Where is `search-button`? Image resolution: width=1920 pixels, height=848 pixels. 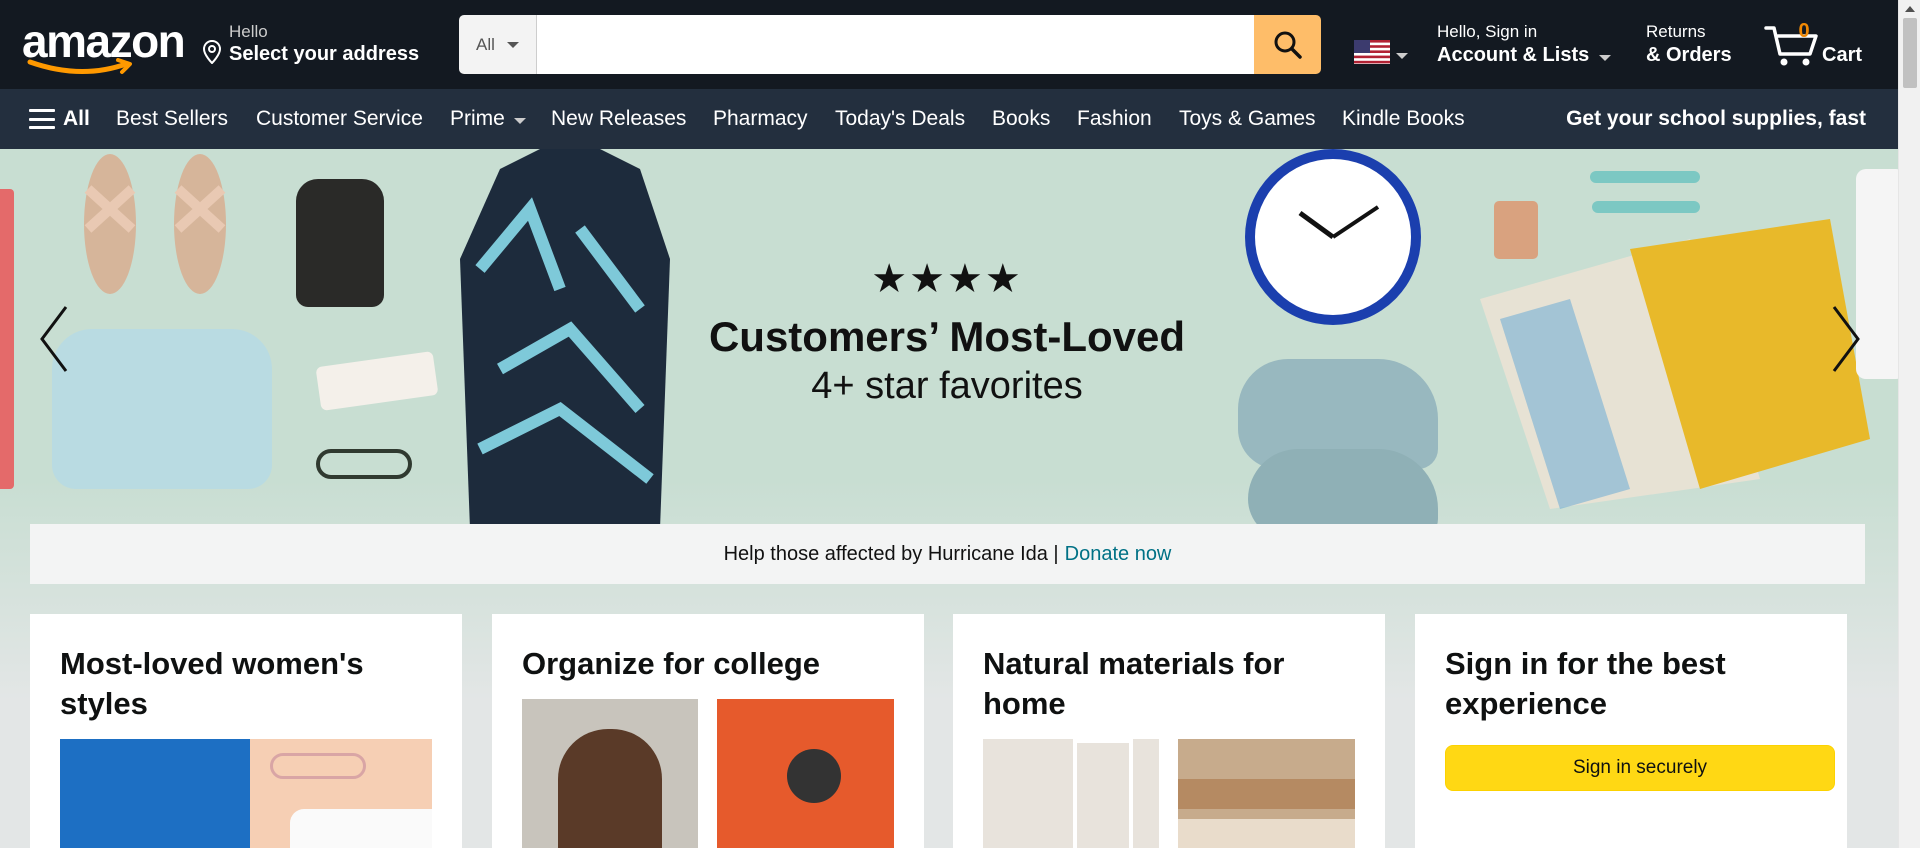 search-button is located at coordinates (1287, 44).